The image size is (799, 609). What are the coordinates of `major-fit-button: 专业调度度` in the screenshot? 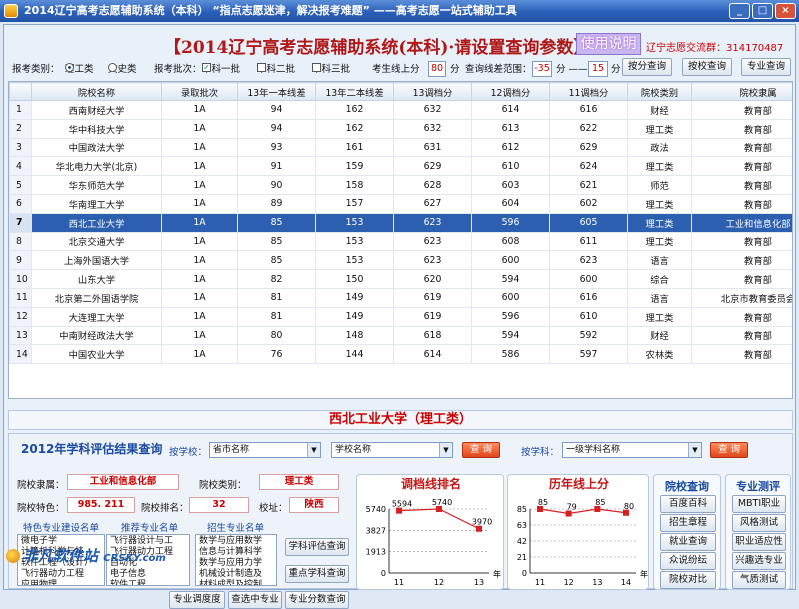 It's located at (197, 600).